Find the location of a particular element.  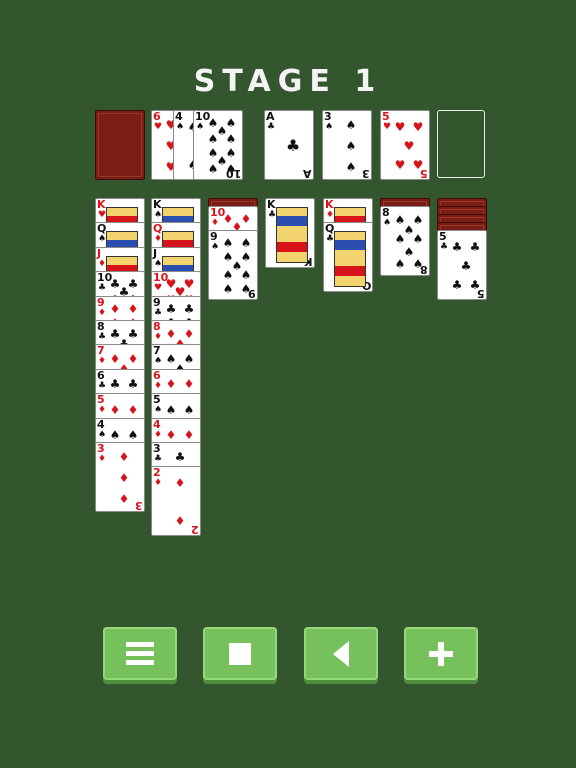

playing-card: A ♣ A ♣ is located at coordinates (289, 145).